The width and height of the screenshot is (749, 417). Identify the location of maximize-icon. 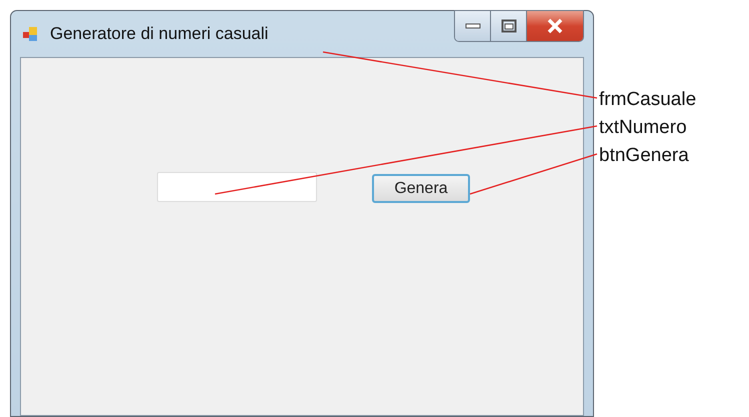
(508, 26).